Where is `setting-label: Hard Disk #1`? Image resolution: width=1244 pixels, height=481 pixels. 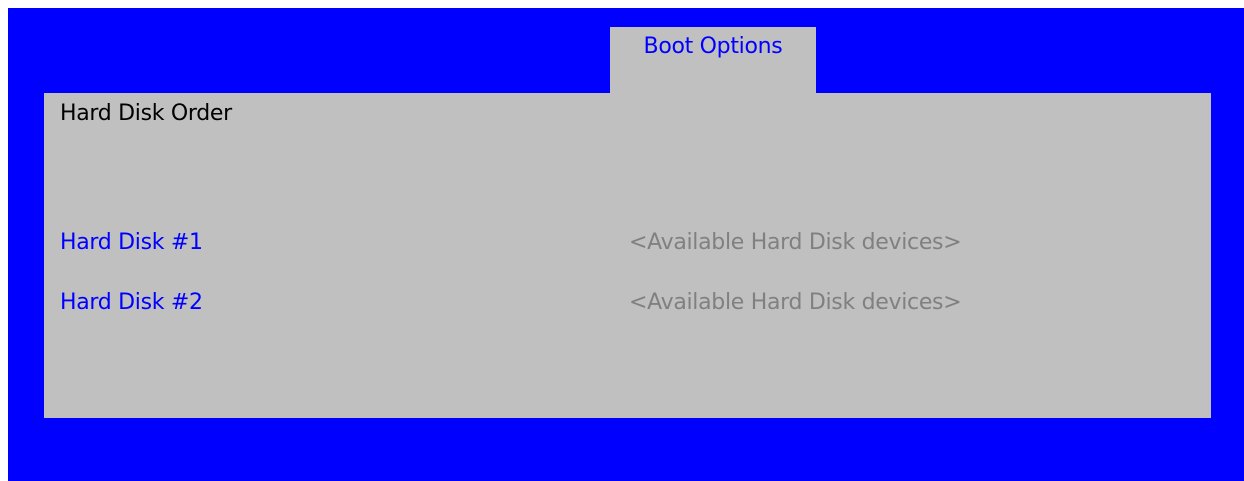 setting-label: Hard Disk #1 is located at coordinates (131, 242).